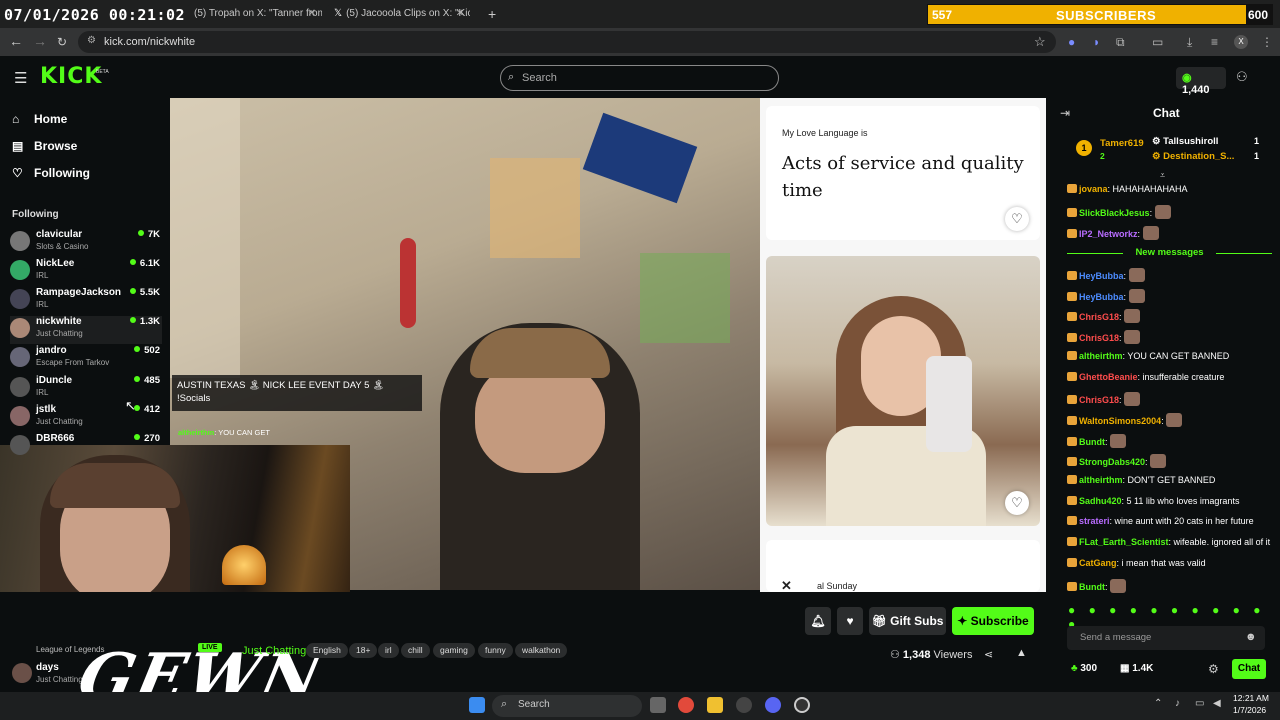 The width and height of the screenshot is (1280, 720). Describe the element at coordinates (1021, 653) in the screenshot. I see `report-icon: ▲` at that location.